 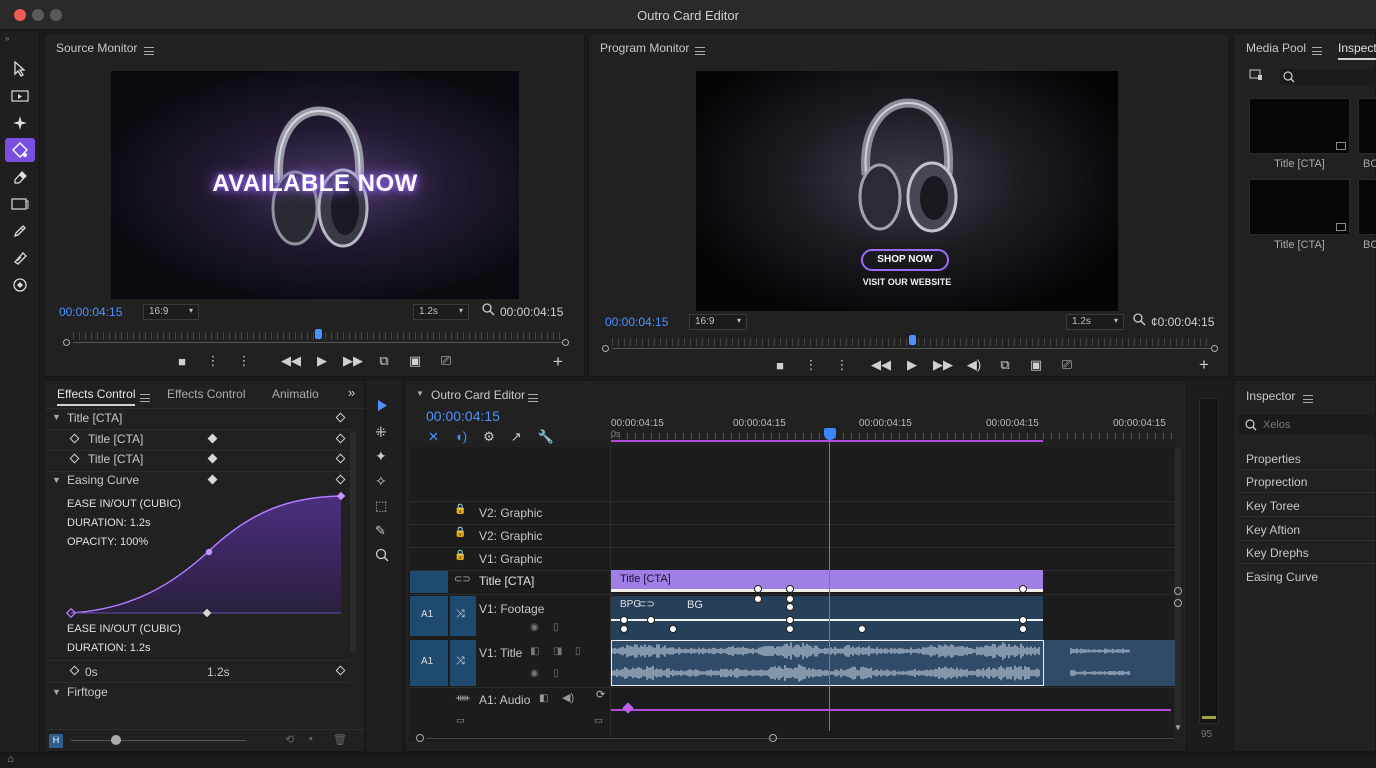 What do you see at coordinates (56, 741) in the screenshot?
I see `fit-icon: H` at bounding box center [56, 741].